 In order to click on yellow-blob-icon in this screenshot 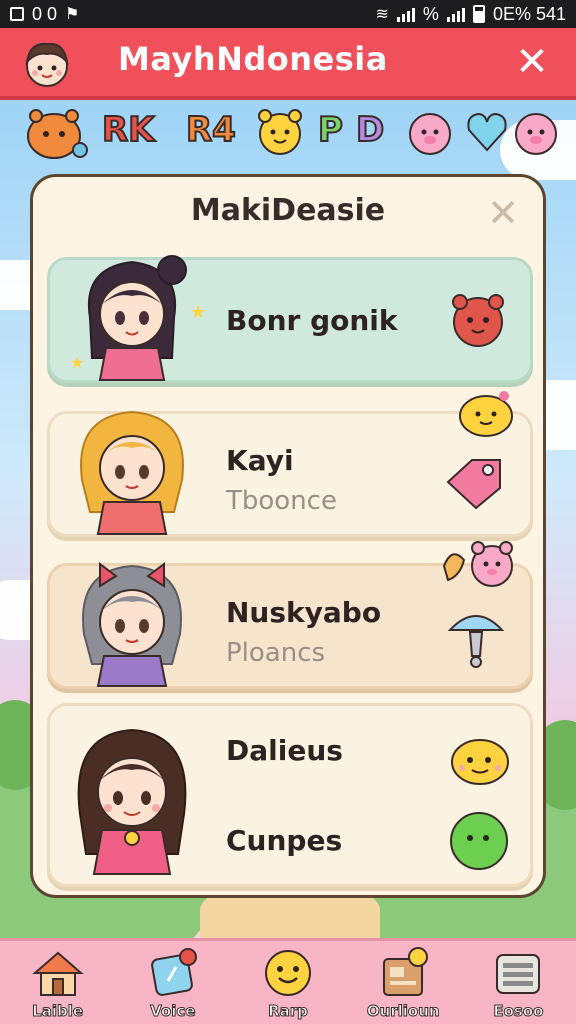, I will do `click(480, 762)`.